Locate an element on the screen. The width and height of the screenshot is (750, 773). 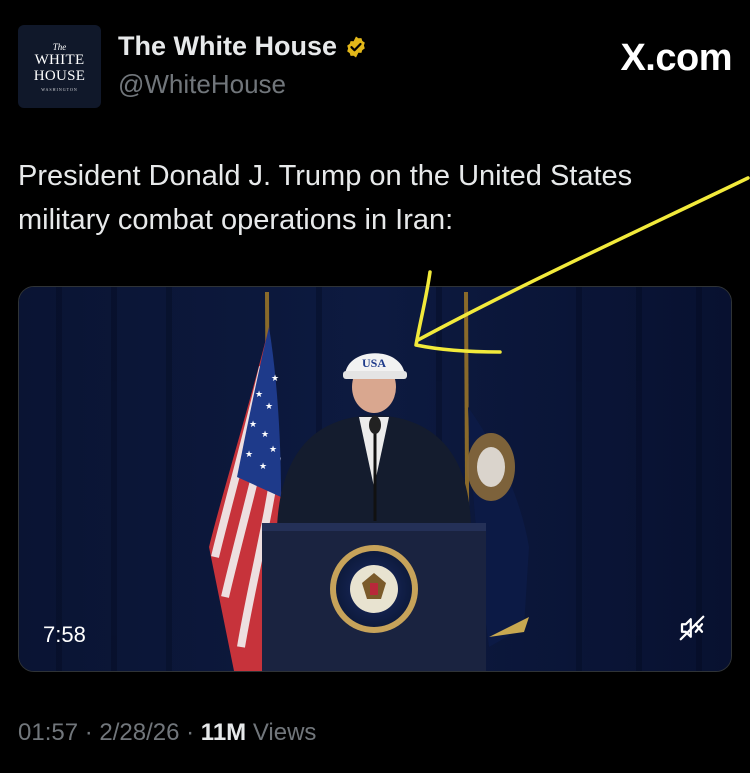
avatar: The WHITE HOUSE WASHINGTON is located at coordinates (59, 66).